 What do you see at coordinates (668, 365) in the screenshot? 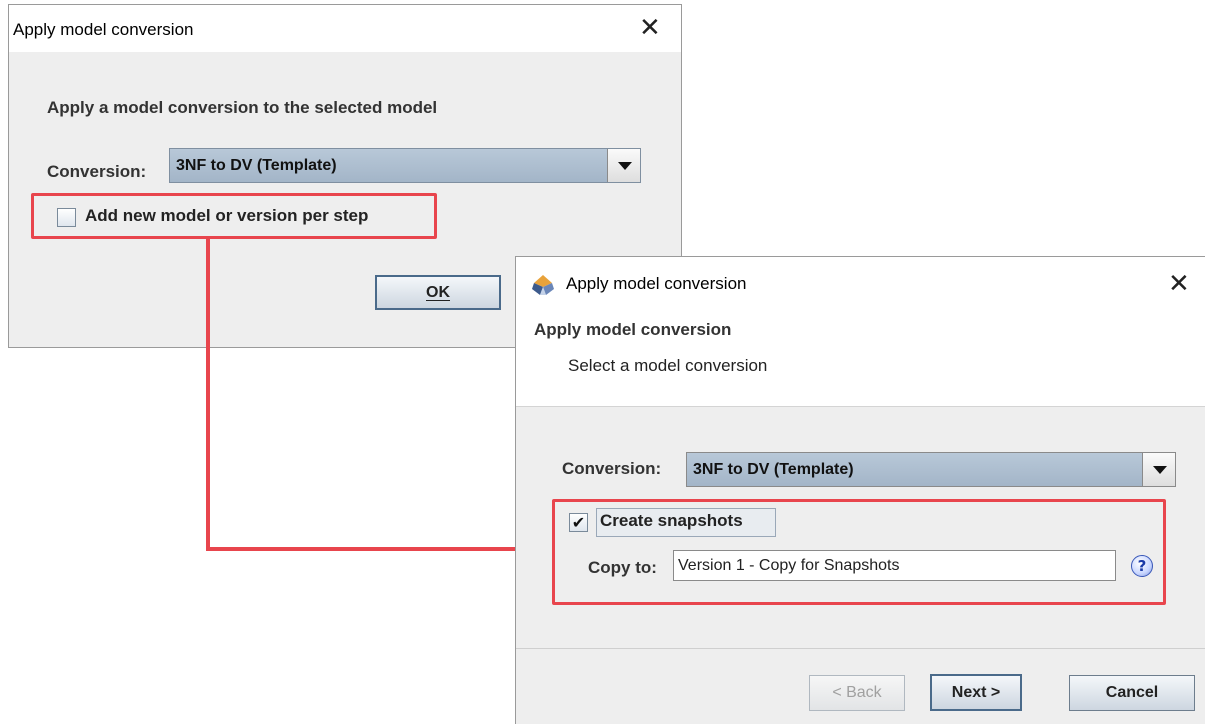
I see `wizard-step-subtitle: Select a model conversion` at bounding box center [668, 365].